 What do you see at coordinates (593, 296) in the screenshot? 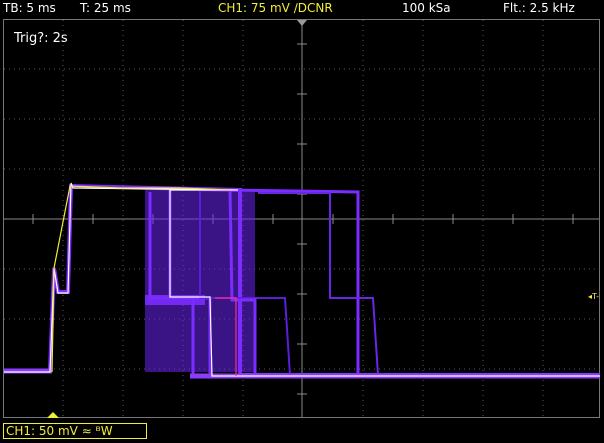
I see `trigger-level-marker: ◂T-` at bounding box center [593, 296].